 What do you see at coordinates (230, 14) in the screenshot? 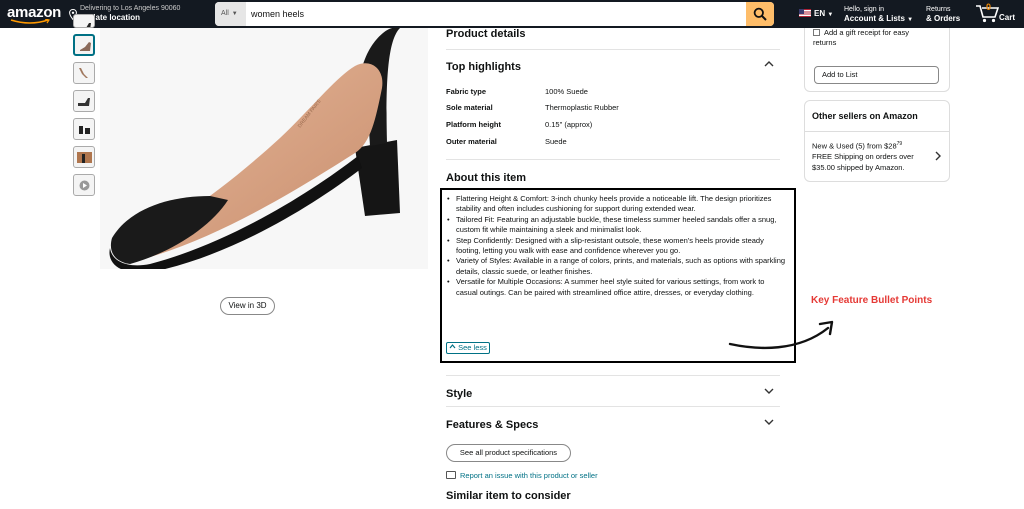
I see `search-department-select: All ▼` at bounding box center [230, 14].